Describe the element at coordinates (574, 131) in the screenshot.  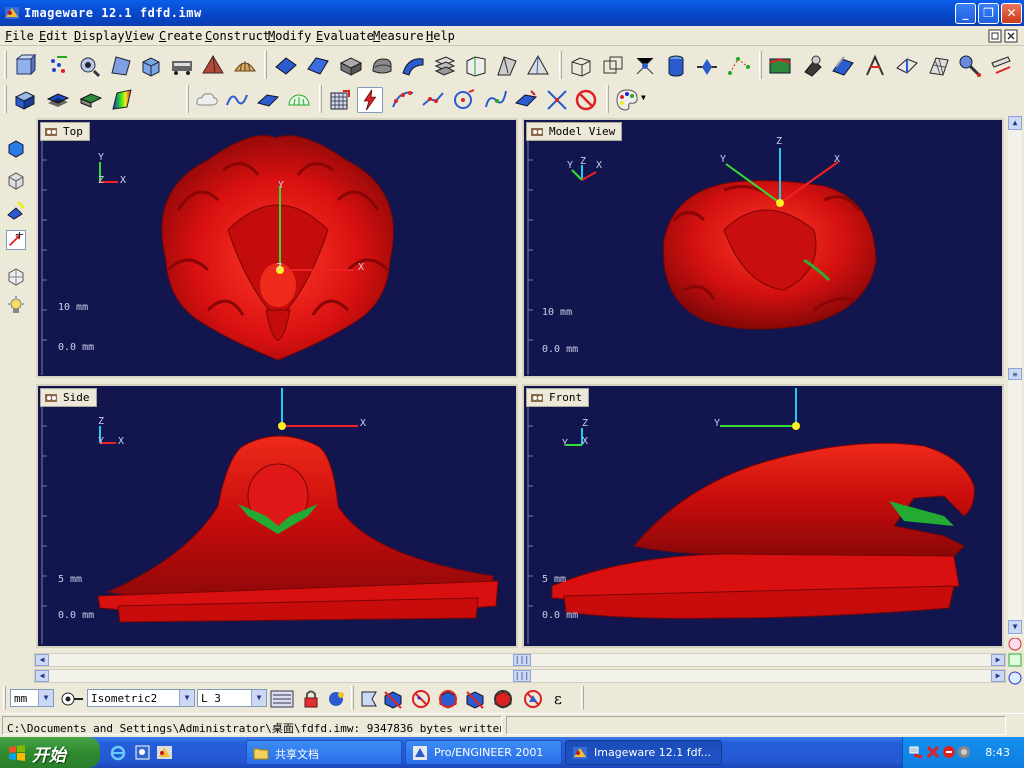
I see `viewport-label-model: Model View` at that location.